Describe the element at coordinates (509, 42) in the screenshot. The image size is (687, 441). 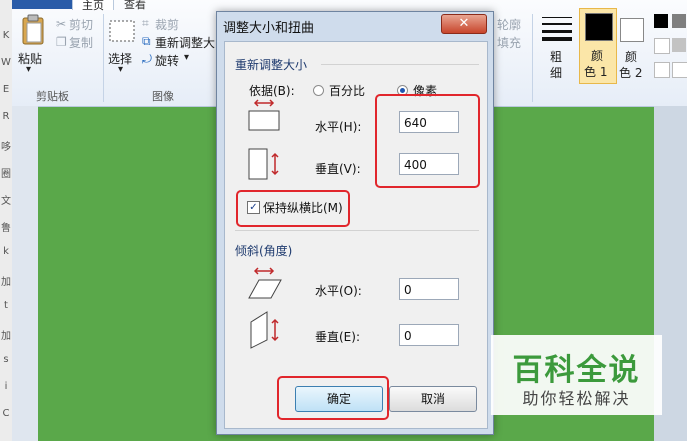
I see `fill-button: 填充` at that location.